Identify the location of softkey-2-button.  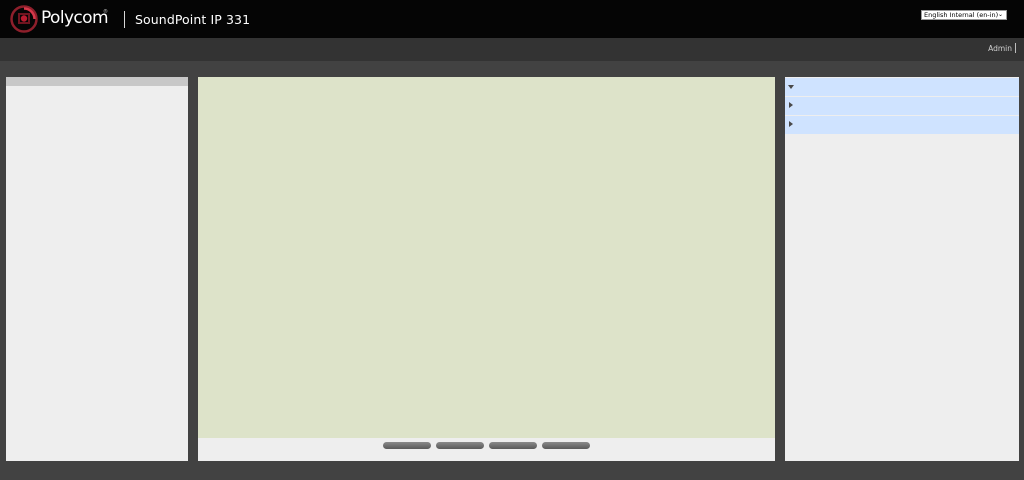
(460, 445).